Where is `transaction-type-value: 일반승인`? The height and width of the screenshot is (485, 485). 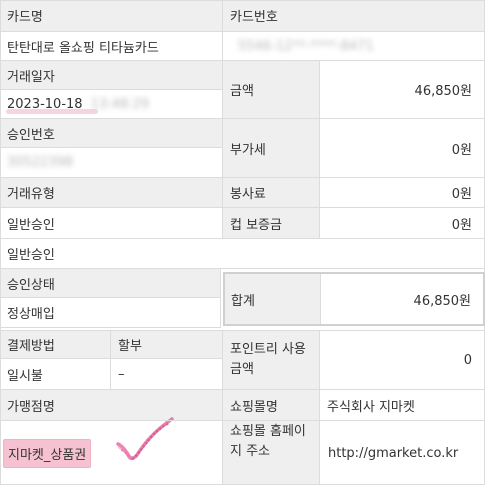 transaction-type-value: 일반승인 is located at coordinates (31, 225).